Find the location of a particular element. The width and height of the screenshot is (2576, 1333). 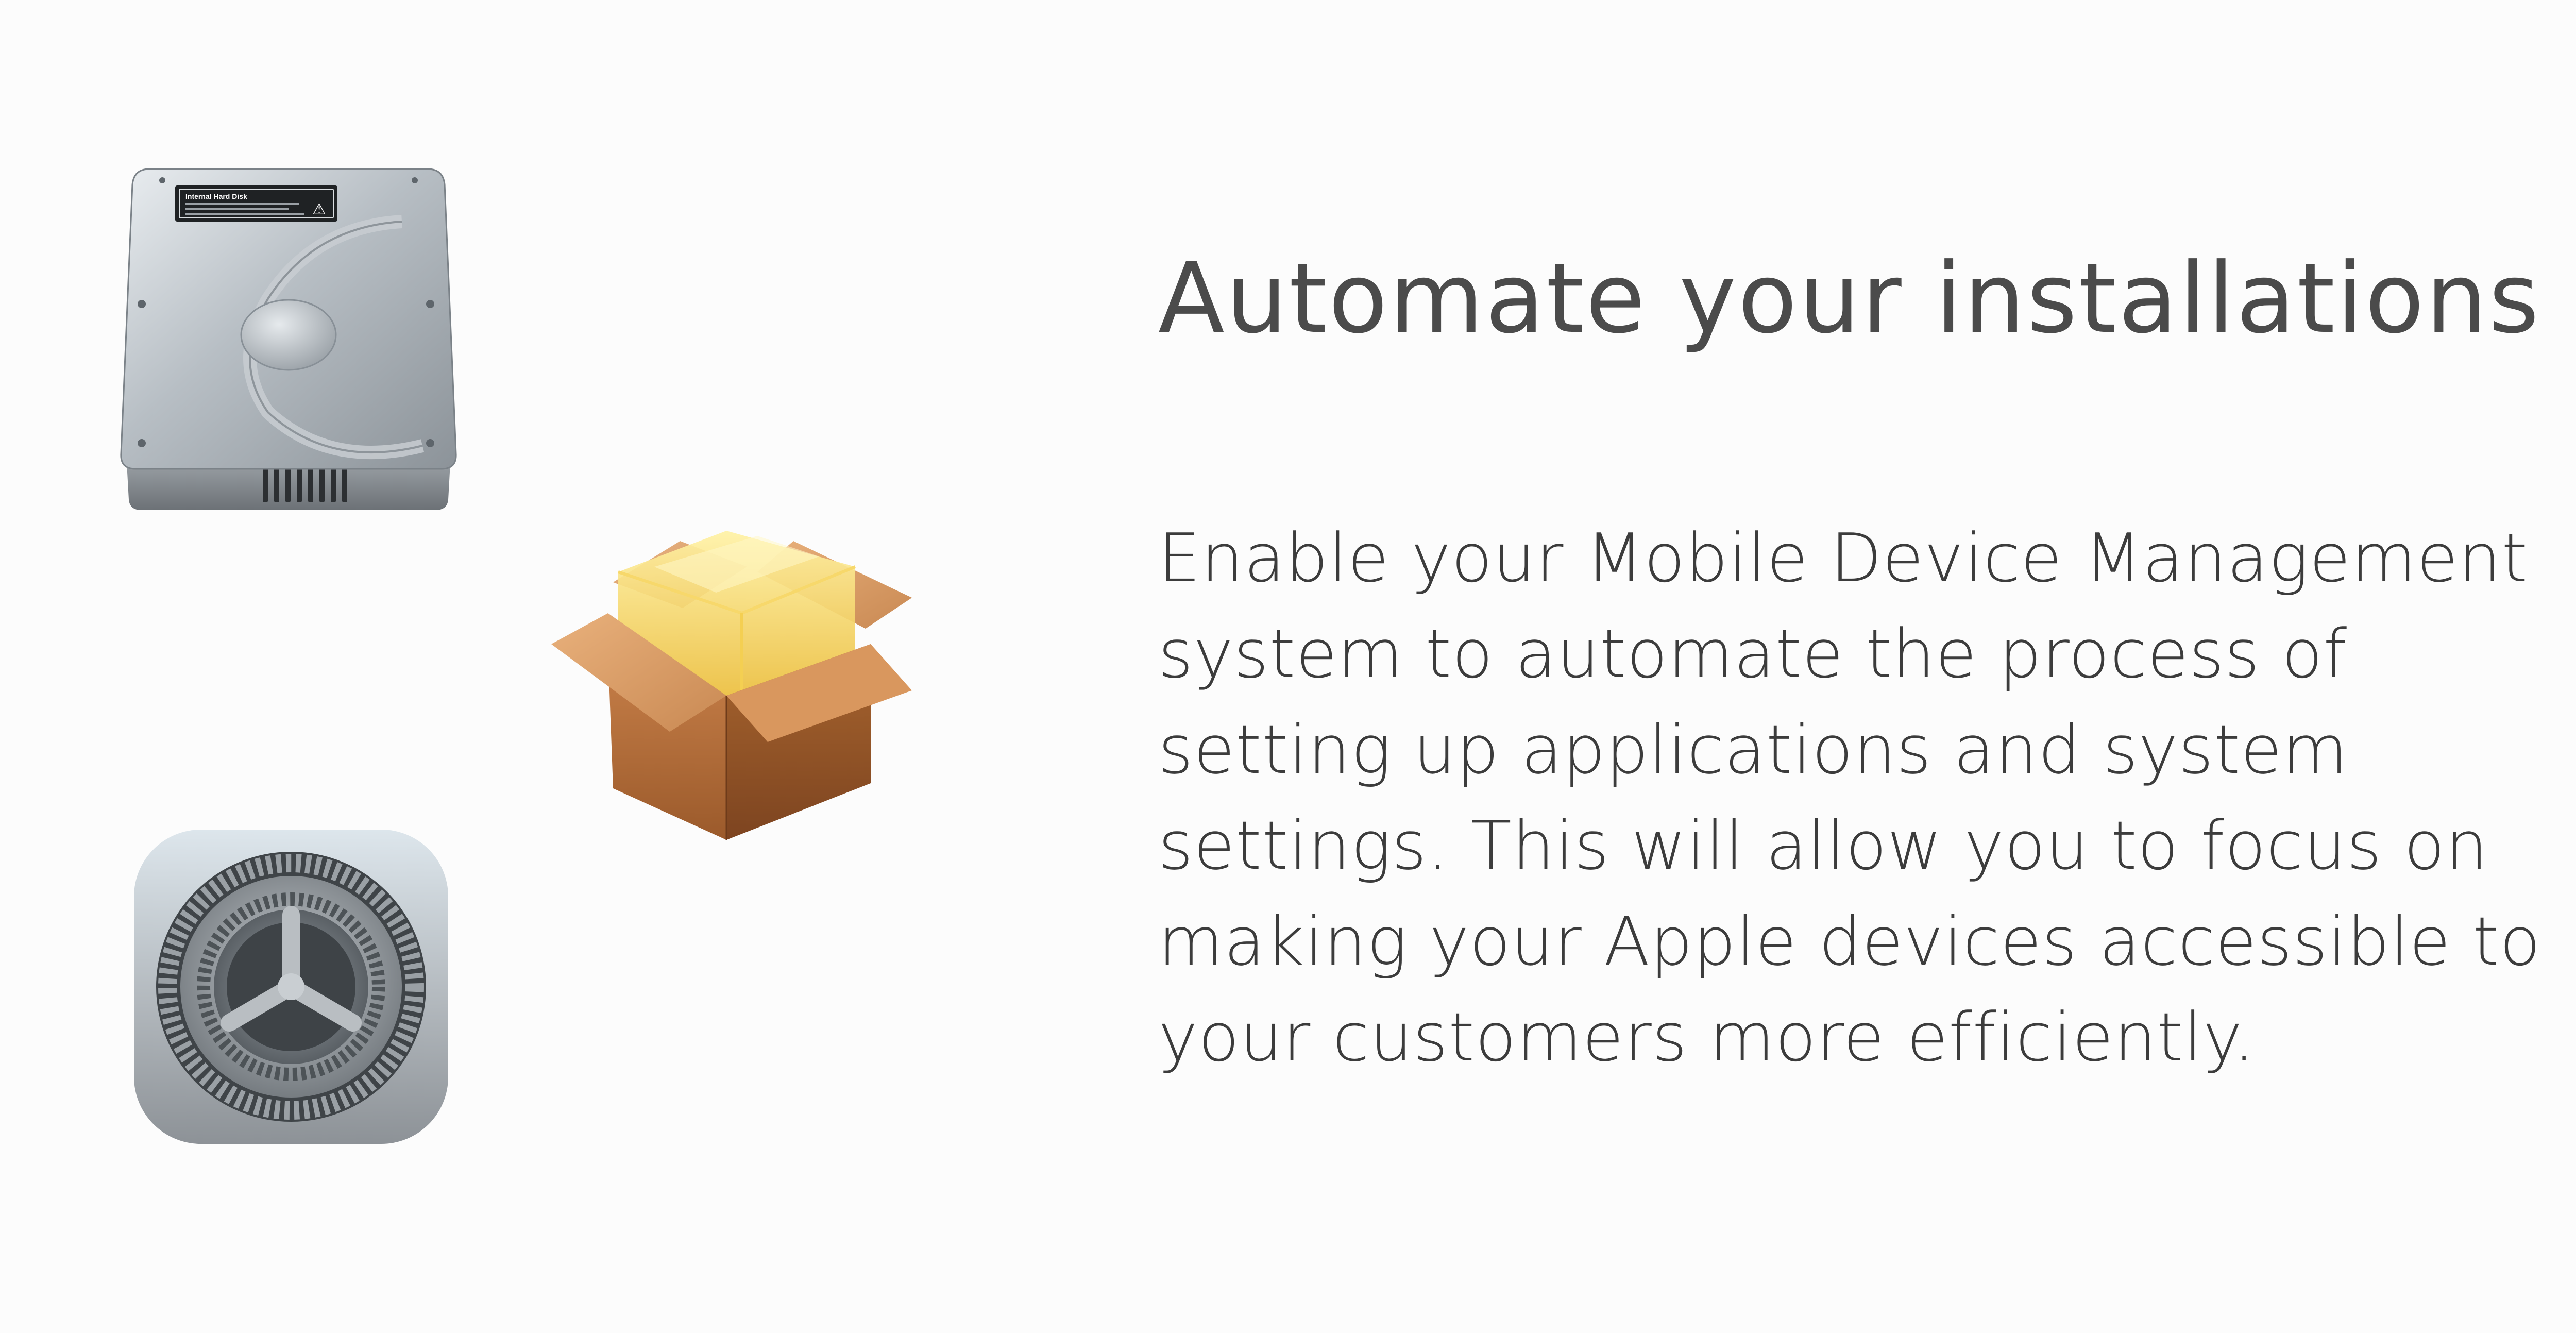

installer-package-icon is located at coordinates (731, 685).